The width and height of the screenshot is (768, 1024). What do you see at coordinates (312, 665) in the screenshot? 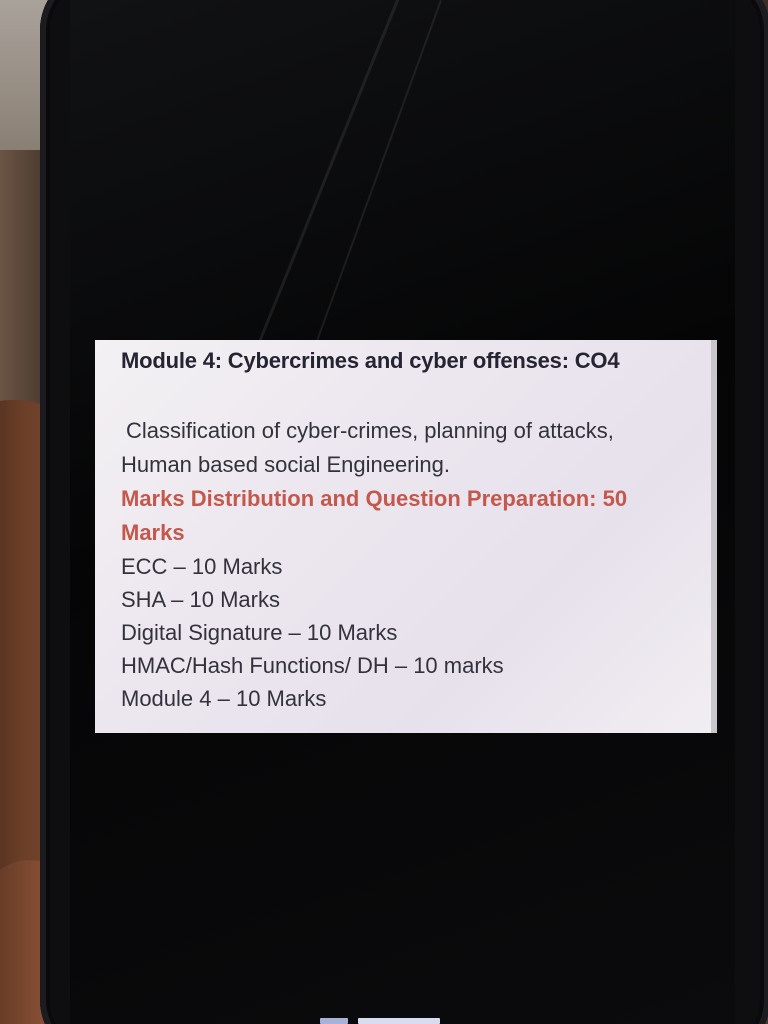
I see `list-item: HMAC/Hash Functions/ DH – 10 marks` at bounding box center [312, 665].